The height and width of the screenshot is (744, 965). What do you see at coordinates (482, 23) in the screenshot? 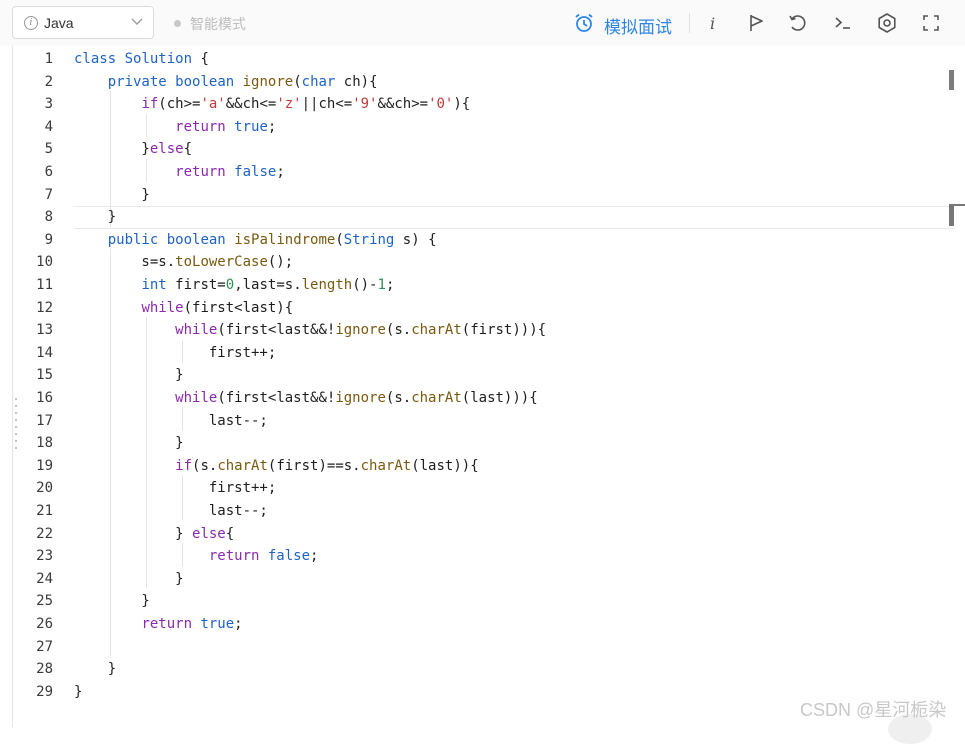
I see `editor-toolbar: i Java 智能模式 模拟面试 i` at bounding box center [482, 23].